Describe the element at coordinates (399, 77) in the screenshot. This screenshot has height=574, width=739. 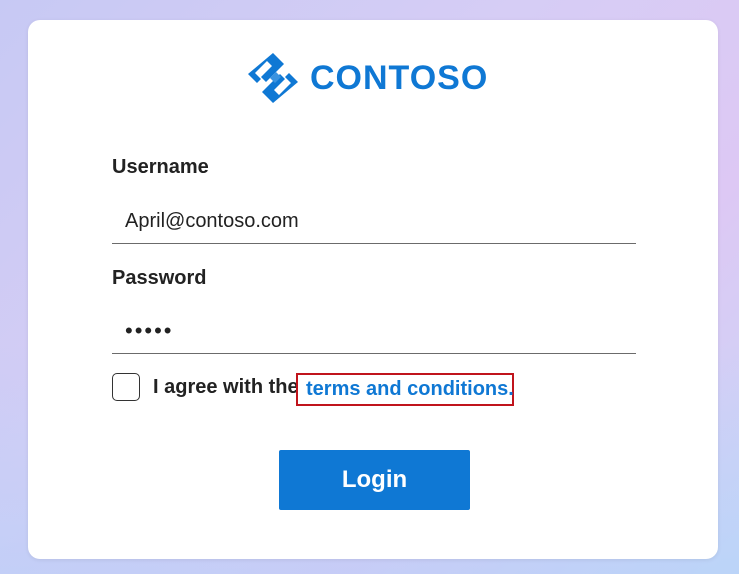
I see `brand-name: CONTOSO` at that location.